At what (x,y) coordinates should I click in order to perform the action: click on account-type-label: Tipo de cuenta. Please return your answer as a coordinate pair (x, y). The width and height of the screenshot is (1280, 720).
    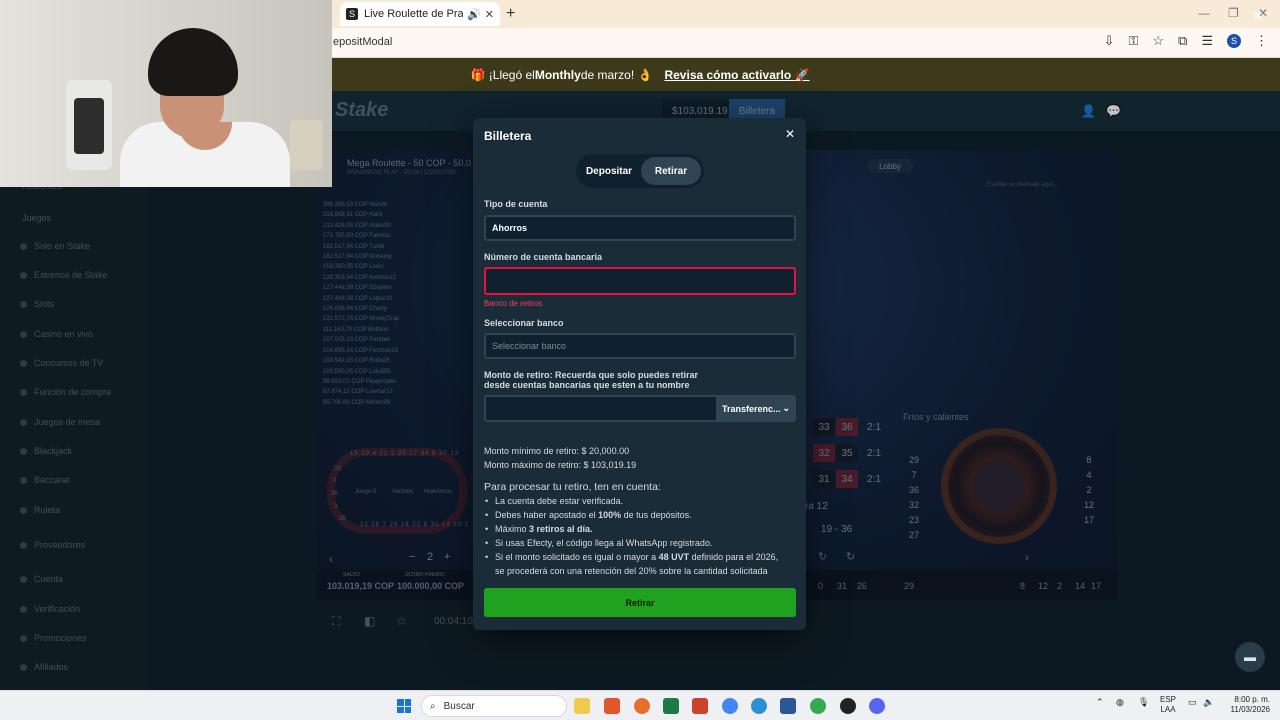
    Looking at the image, I should click on (516, 204).